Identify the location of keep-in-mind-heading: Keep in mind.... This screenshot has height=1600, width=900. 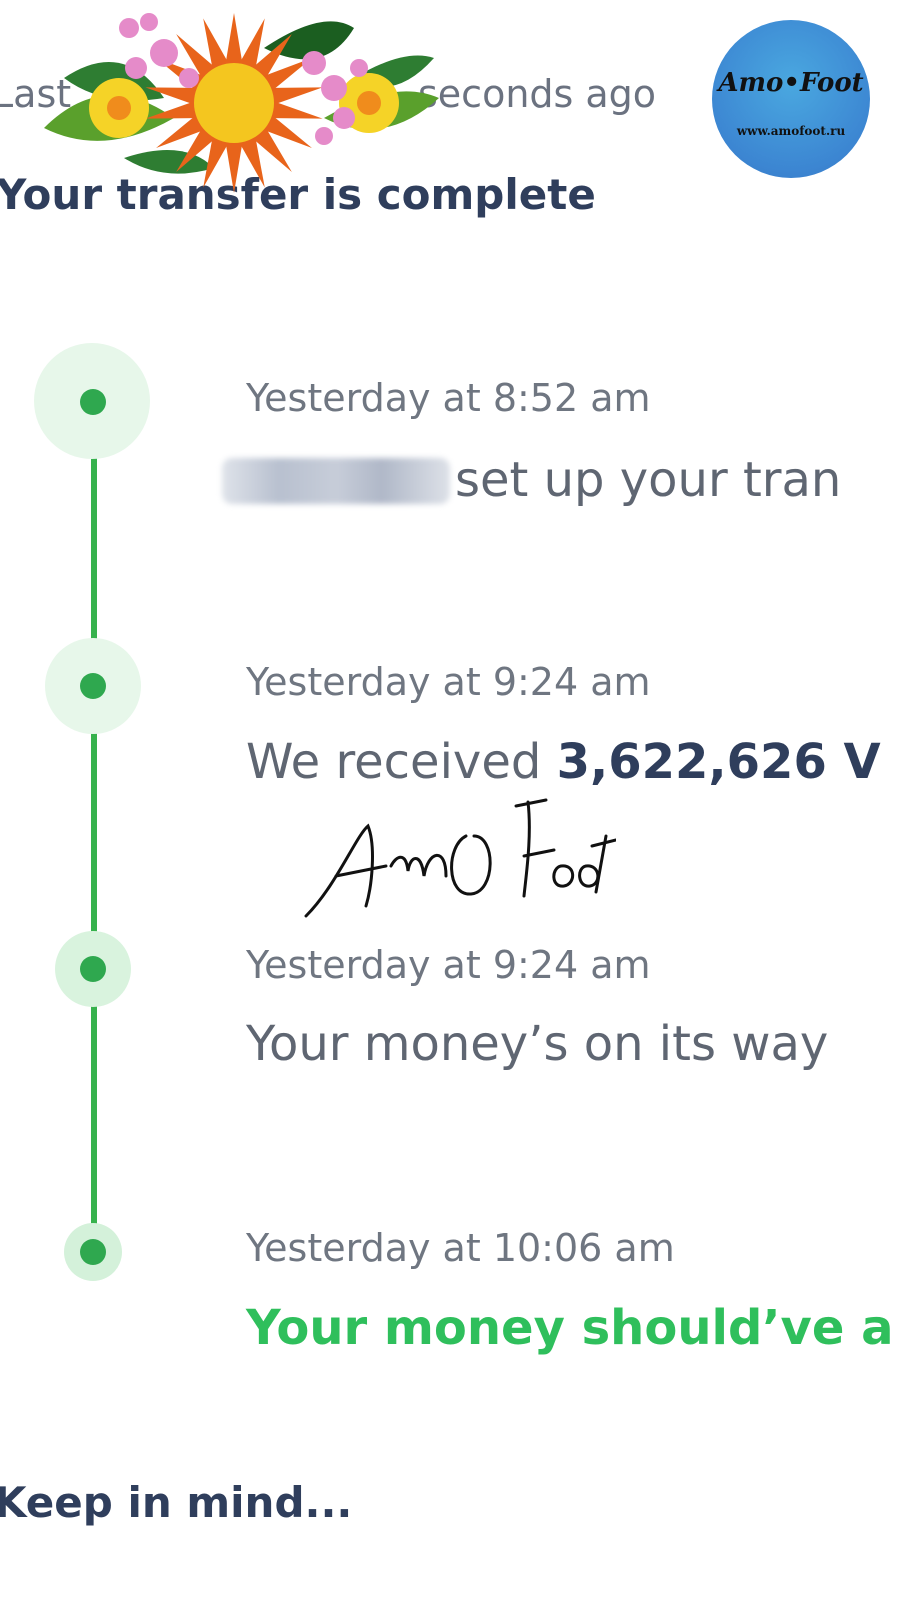
(176, 1502).